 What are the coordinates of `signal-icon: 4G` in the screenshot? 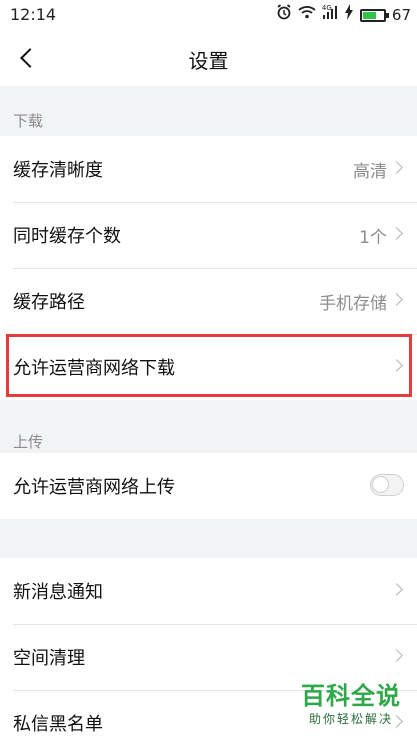 It's located at (330, 15).